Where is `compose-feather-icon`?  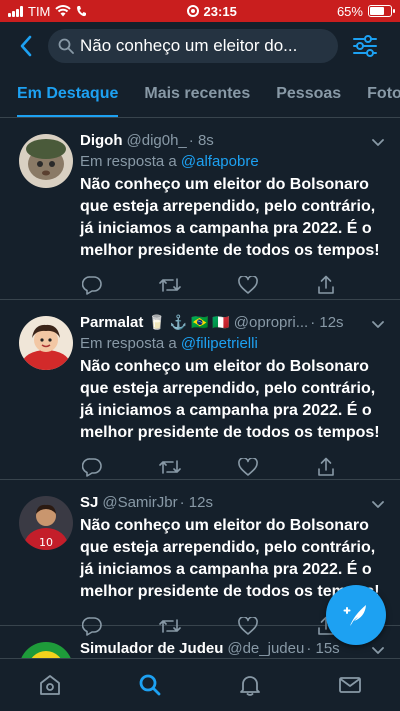 compose-feather-icon is located at coordinates (354, 615).